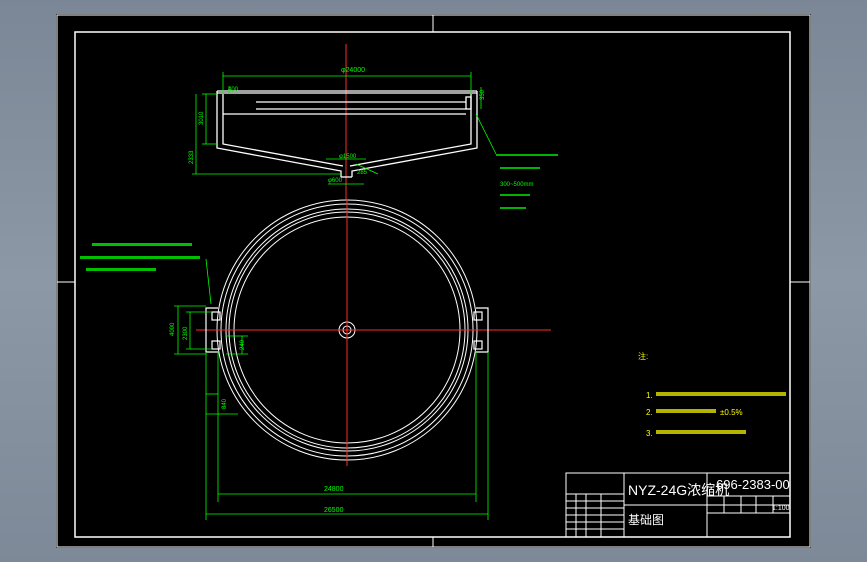 This screenshot has width=867, height=562. Describe the element at coordinates (483, 94) in the screenshot. I see `dim-right-350: 350` at that location.